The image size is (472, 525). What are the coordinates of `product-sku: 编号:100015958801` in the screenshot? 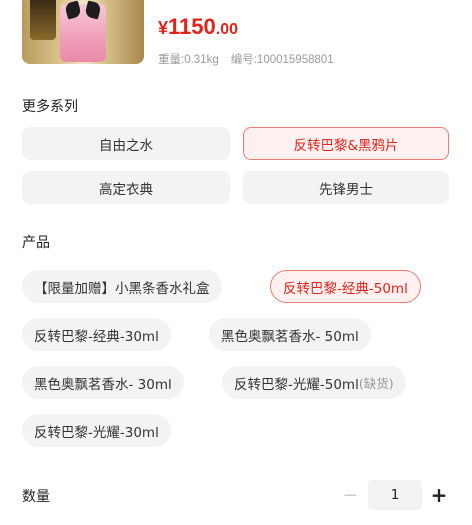 It's located at (282, 60).